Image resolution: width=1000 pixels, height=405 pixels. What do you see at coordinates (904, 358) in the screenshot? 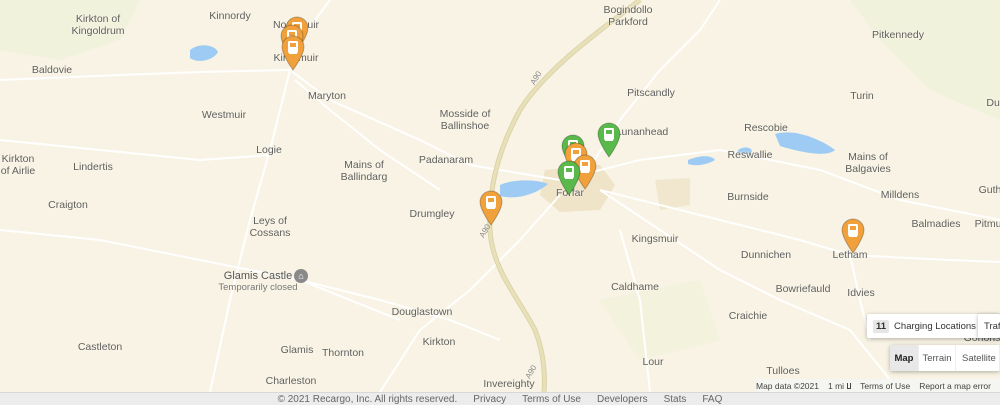
I see `map-type-map: Map` at bounding box center [904, 358].